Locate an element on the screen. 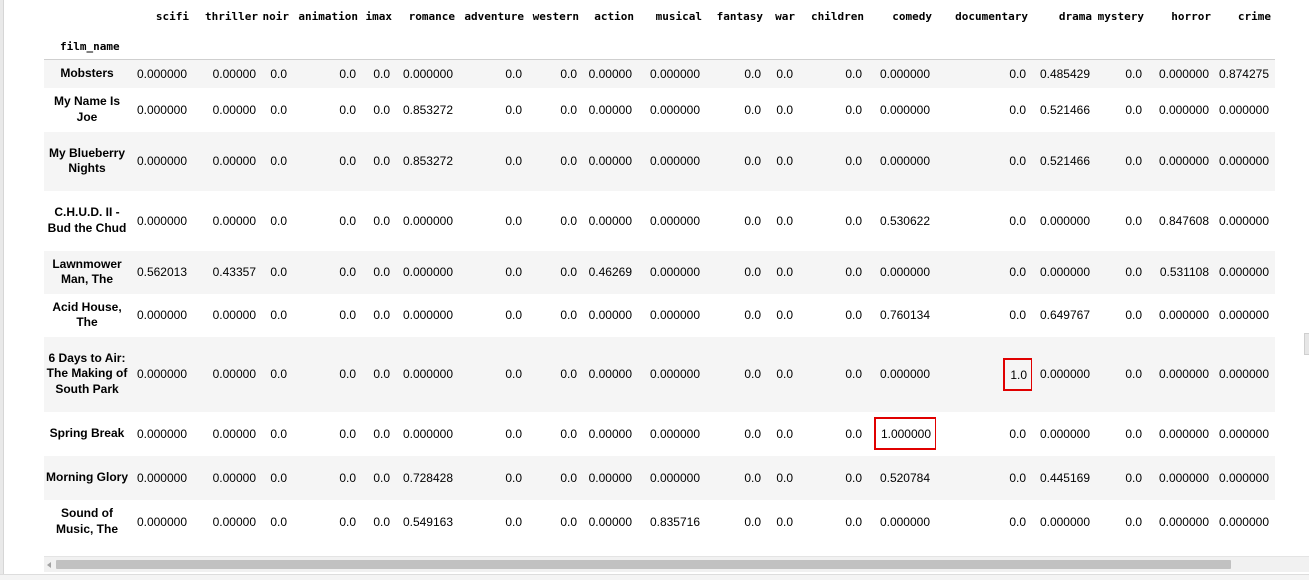 This screenshot has width=1309, height=580. column-header-western: western is located at coordinates (555, 16).